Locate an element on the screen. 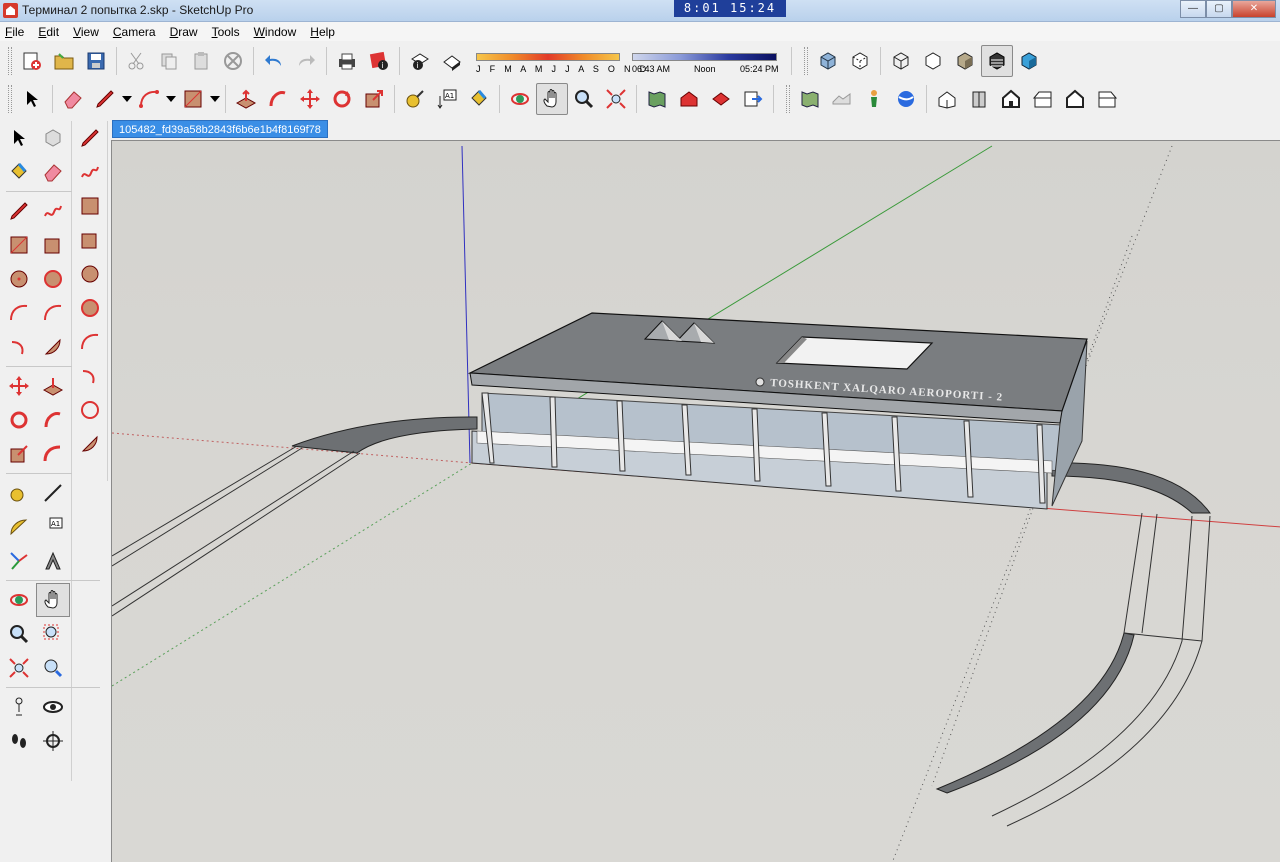 The height and width of the screenshot is (862, 1280). eraser-tool-button is located at coordinates (73, 99).